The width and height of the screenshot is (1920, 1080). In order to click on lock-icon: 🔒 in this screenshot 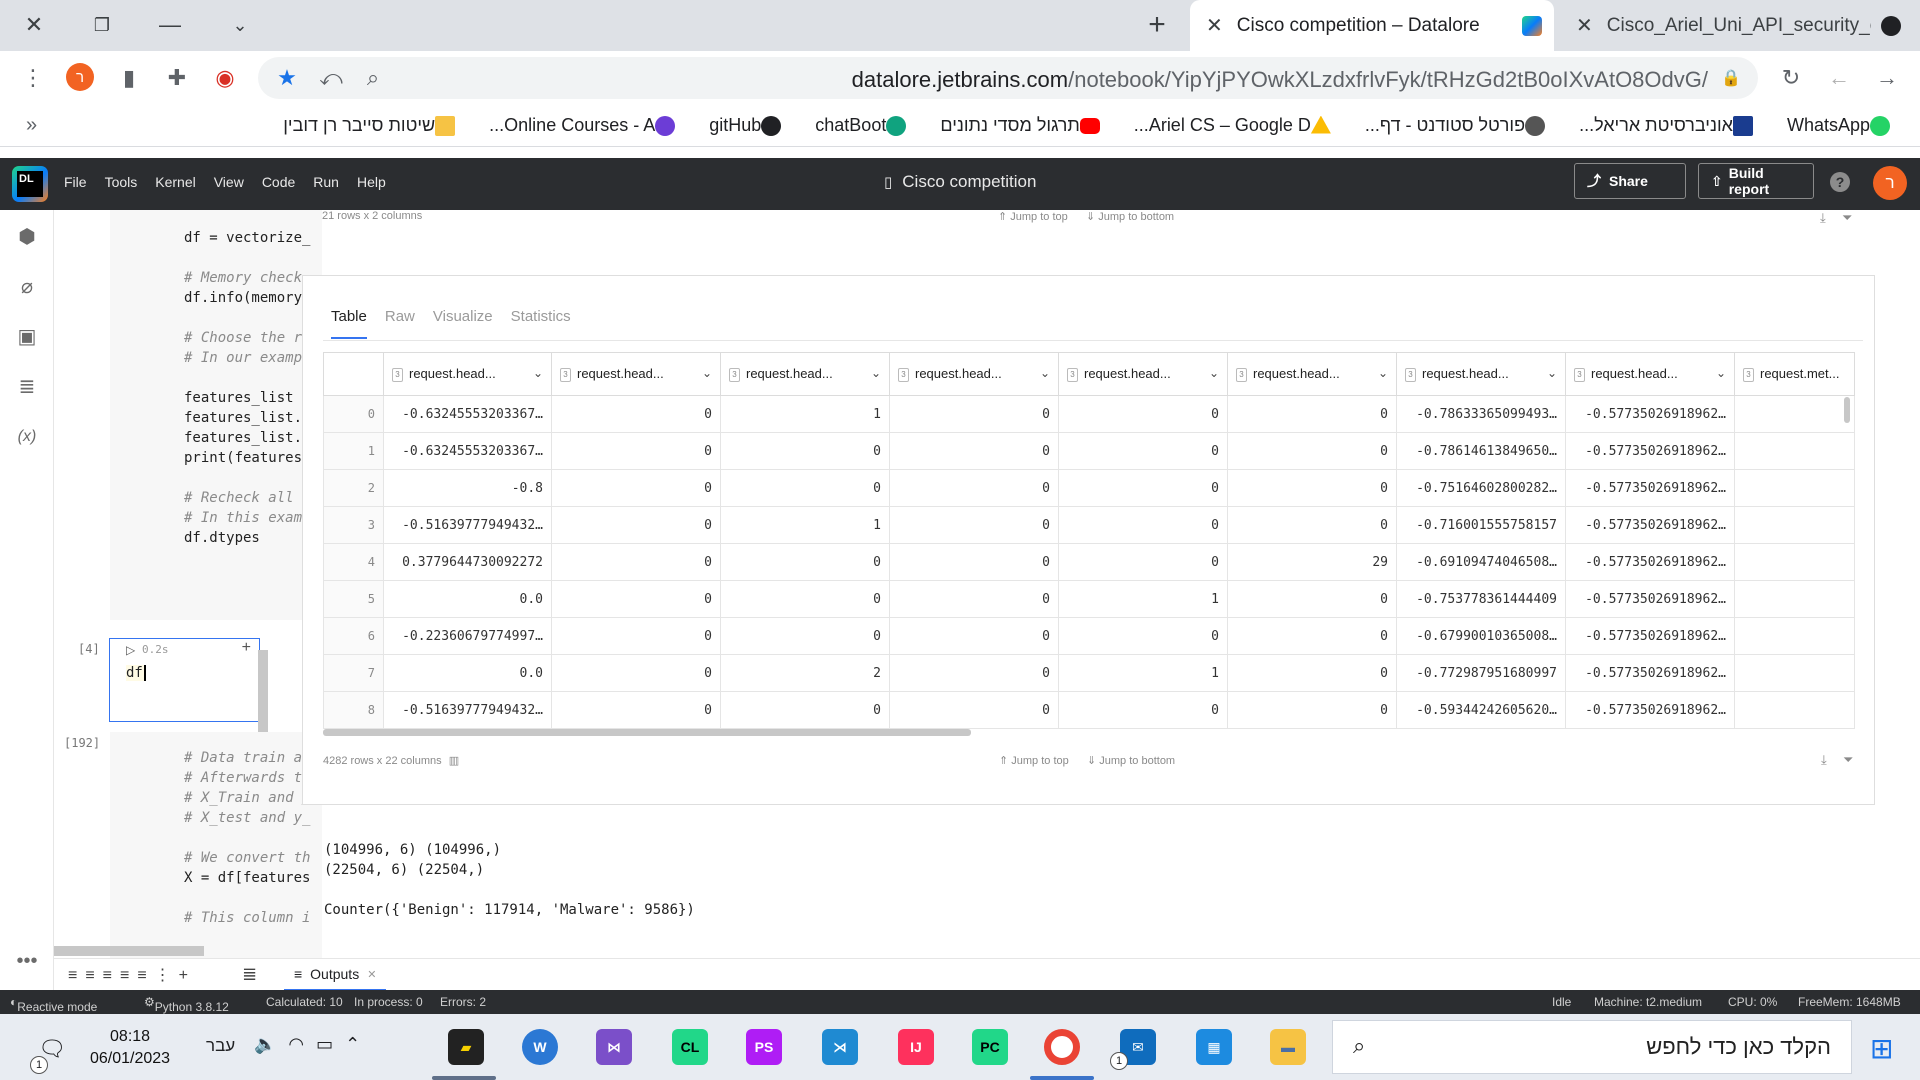, I will do `click(1731, 78)`.